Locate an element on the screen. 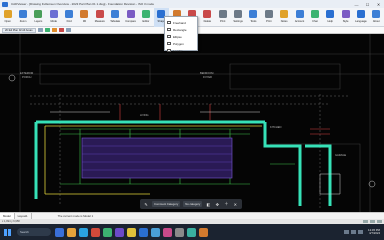  toolbar-label: Notes is located at coordinates (284, 21).